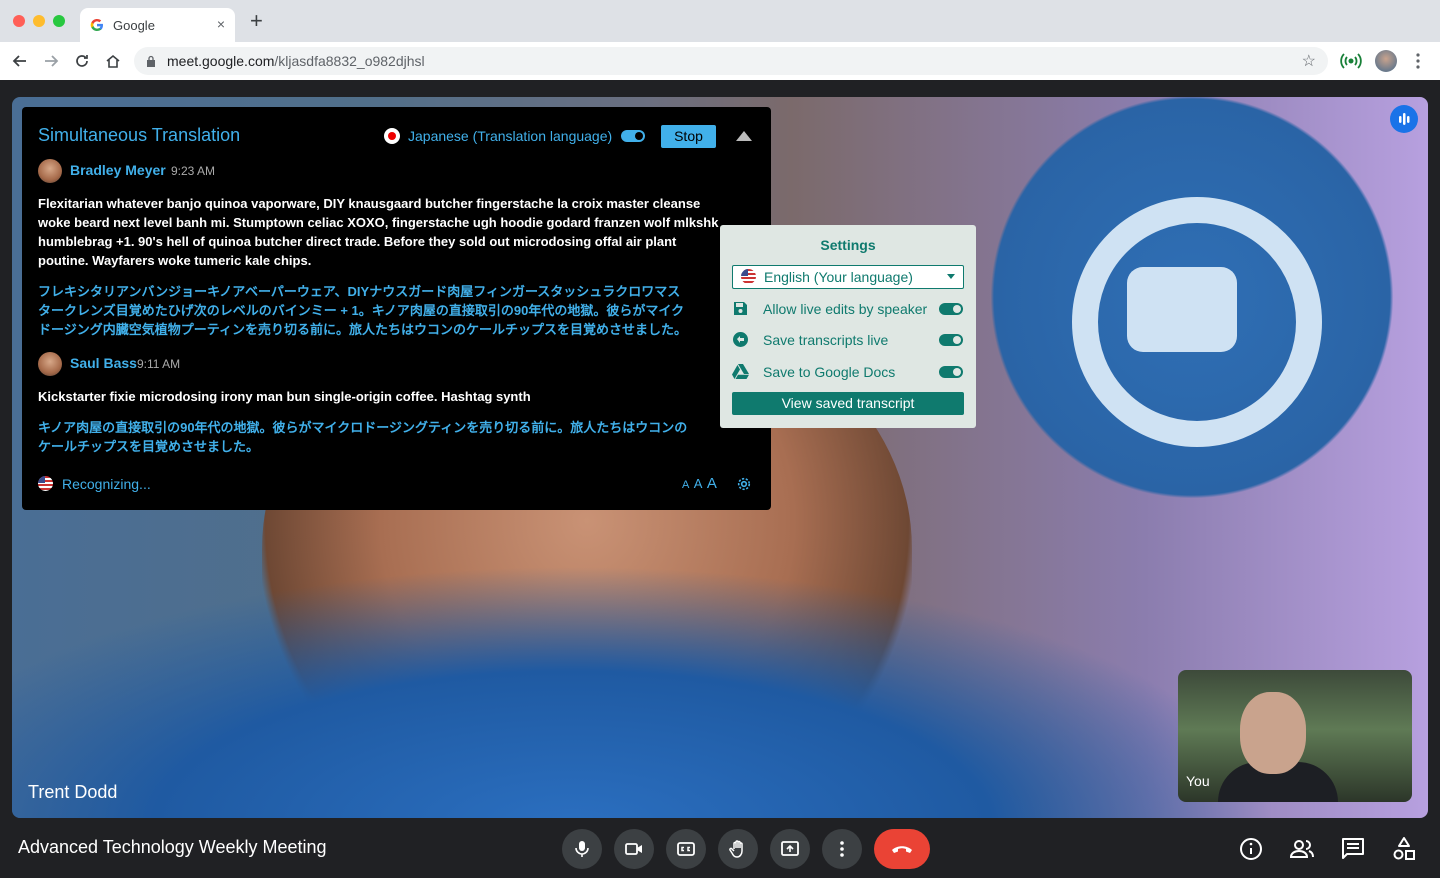 The height and width of the screenshot is (878, 1440). Describe the element at coordinates (103, 363) in the screenshot. I see `speaker-name: Saul Bass` at that location.